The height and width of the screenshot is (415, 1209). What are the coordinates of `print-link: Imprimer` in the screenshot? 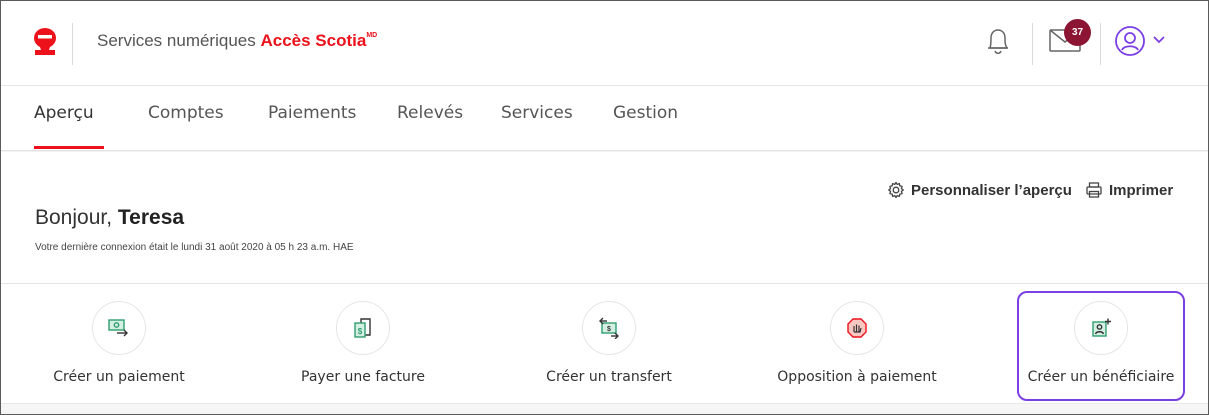 It's located at (1129, 190).